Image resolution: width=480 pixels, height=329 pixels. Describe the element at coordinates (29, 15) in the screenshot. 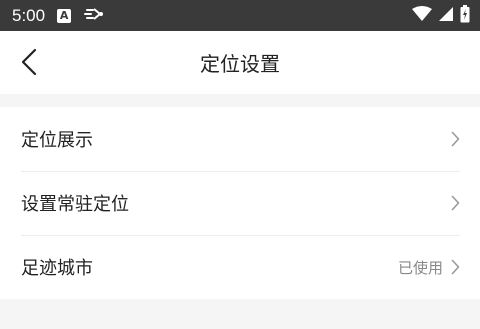

I see `status-time: 5:00` at that location.